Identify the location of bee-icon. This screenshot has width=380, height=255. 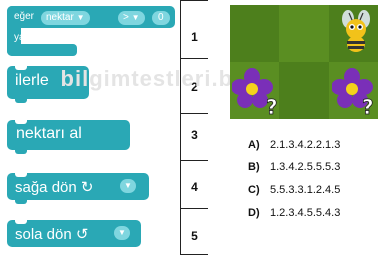
(356, 31).